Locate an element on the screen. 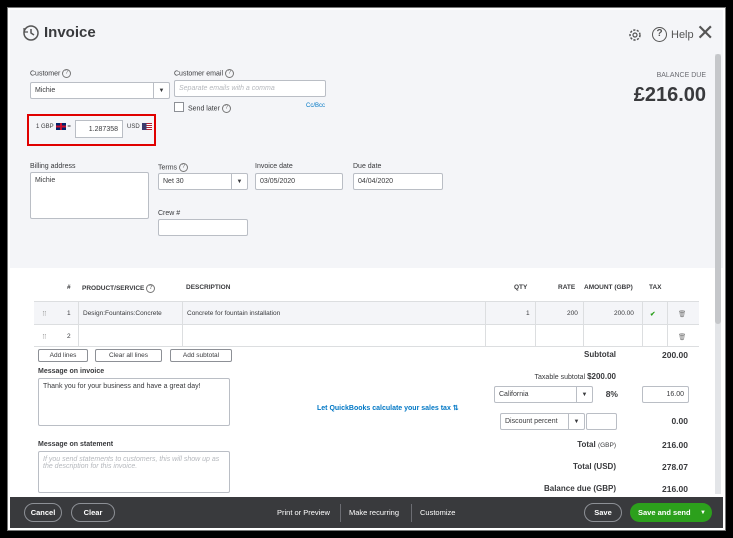 The height and width of the screenshot is (538, 733). customer-value: Michie is located at coordinates (45, 90).